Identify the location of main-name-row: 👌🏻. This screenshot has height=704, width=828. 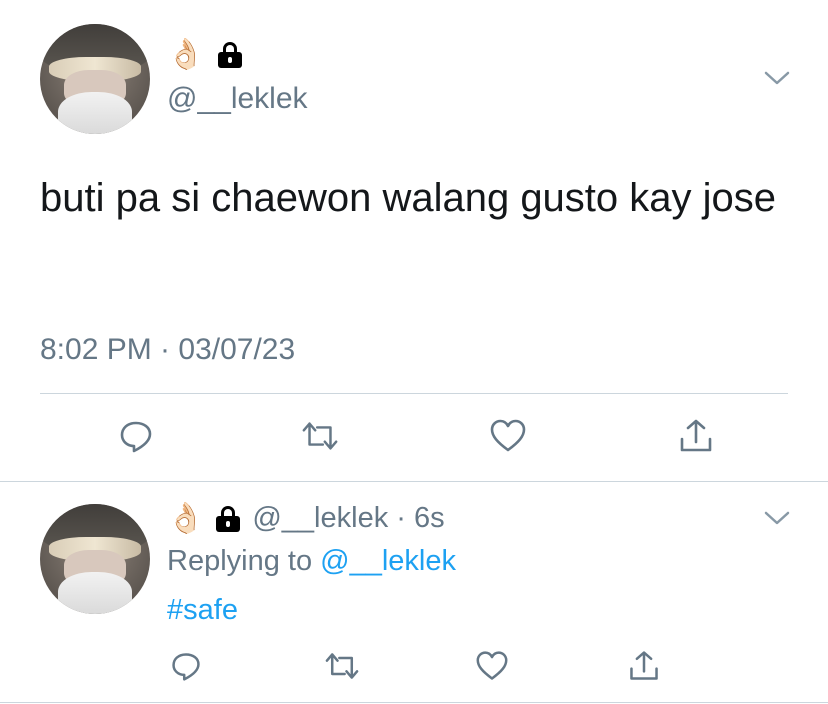
(205, 54).